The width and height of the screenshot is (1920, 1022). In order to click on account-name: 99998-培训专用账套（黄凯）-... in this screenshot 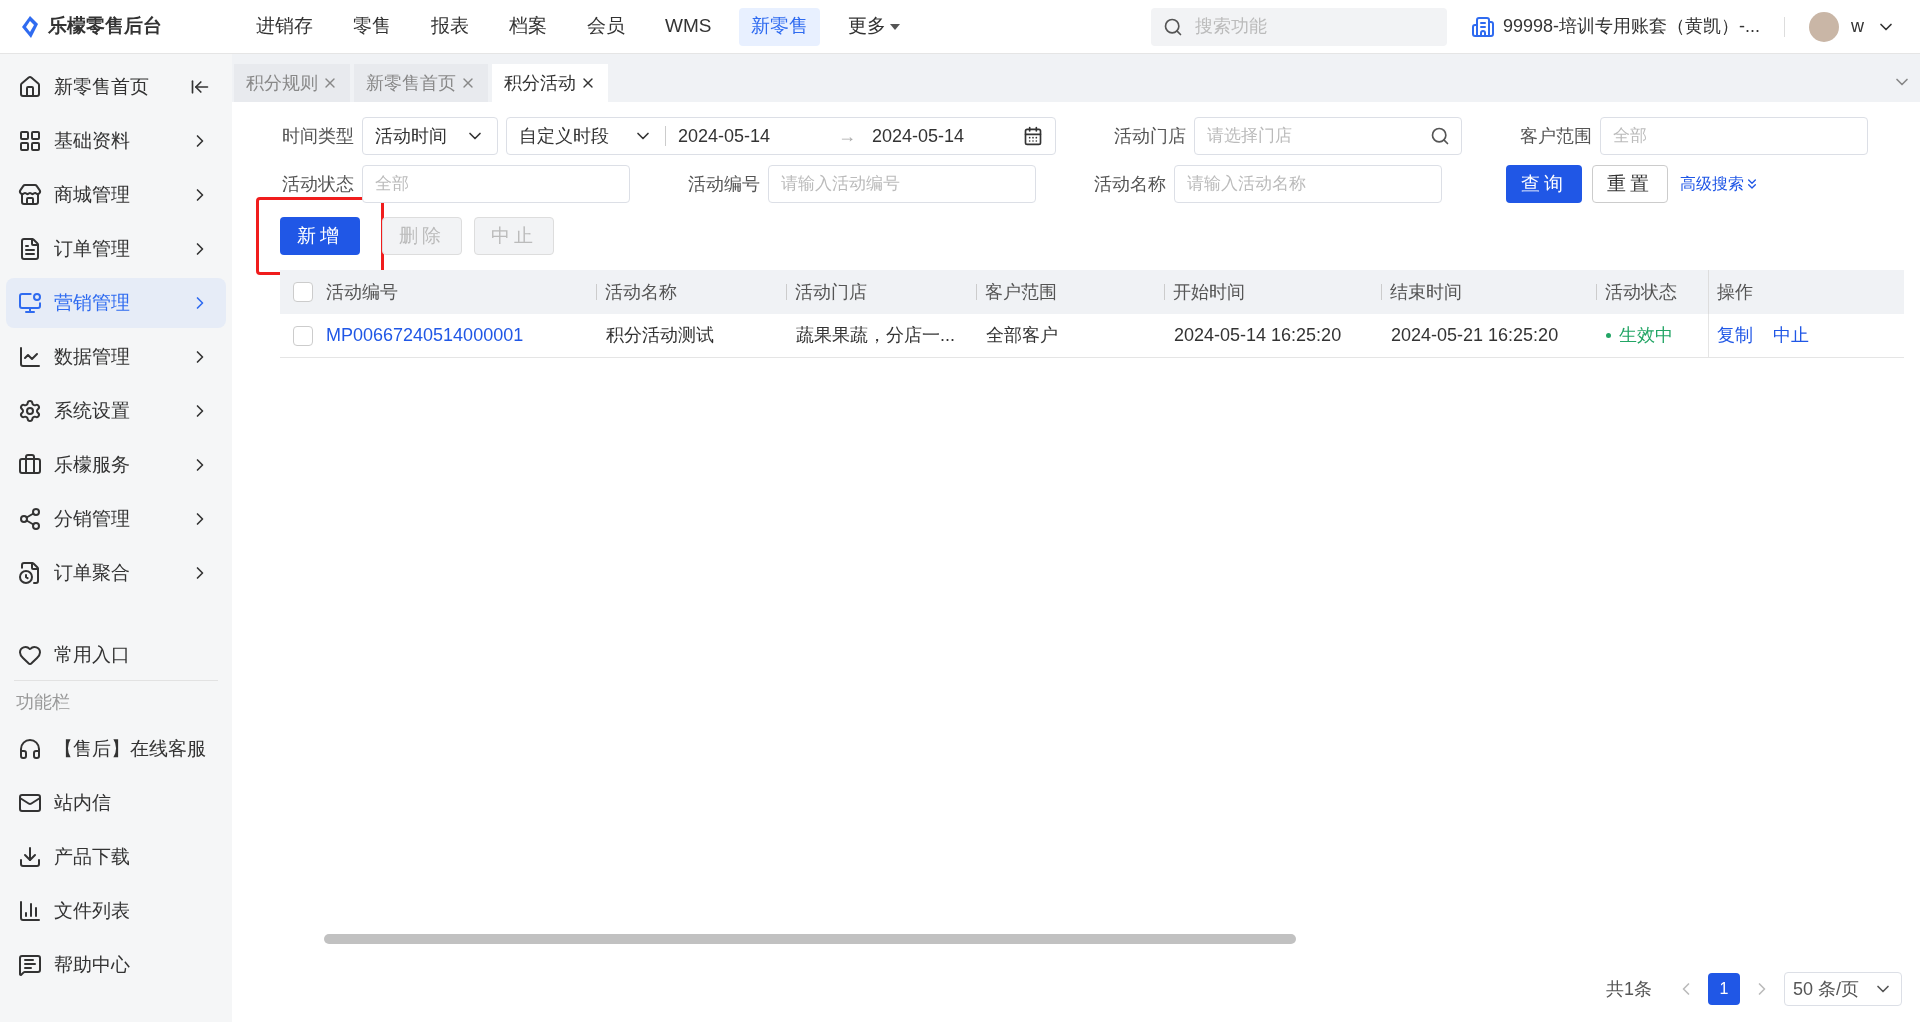, I will do `click(1631, 26)`.